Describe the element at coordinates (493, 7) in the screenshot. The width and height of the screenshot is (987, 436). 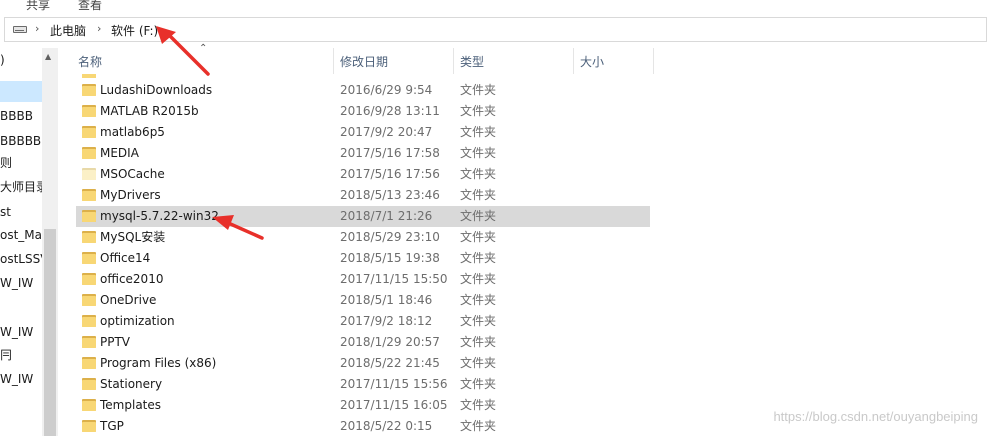
I see `ribbon: 共享 查看` at that location.